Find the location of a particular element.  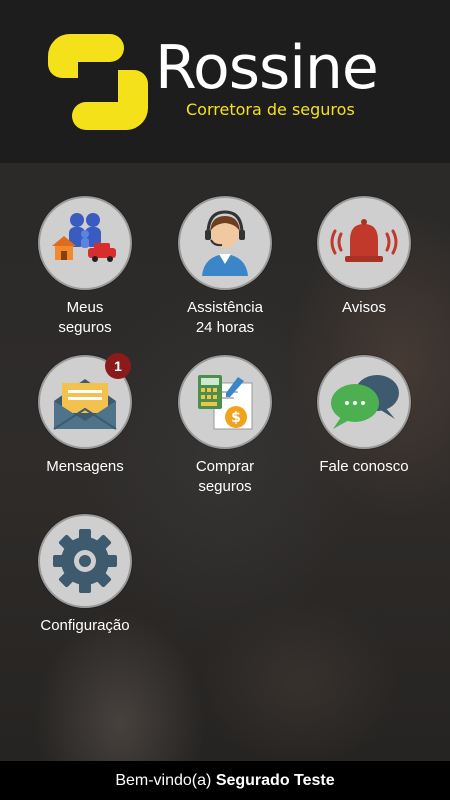

welcome-greeting: Bem-vindo(a) is located at coordinates (165, 780).